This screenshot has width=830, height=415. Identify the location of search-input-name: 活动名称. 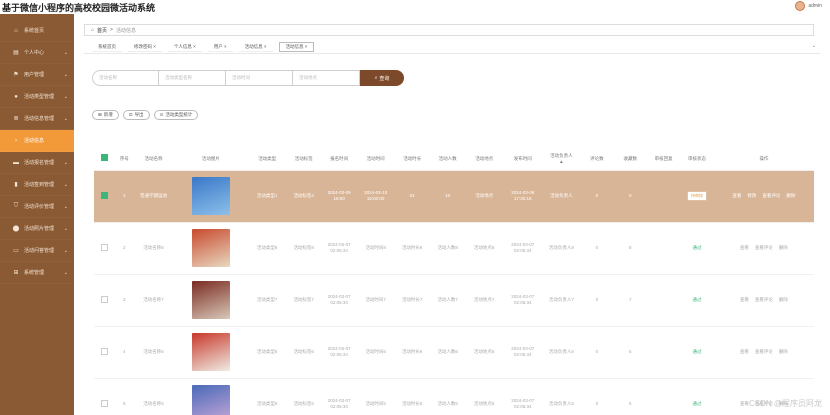
(125, 78).